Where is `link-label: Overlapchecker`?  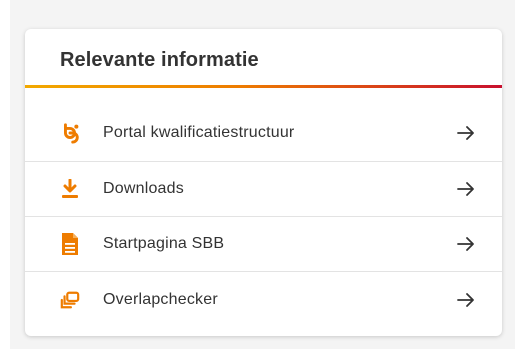
link-label: Overlapchecker is located at coordinates (160, 299).